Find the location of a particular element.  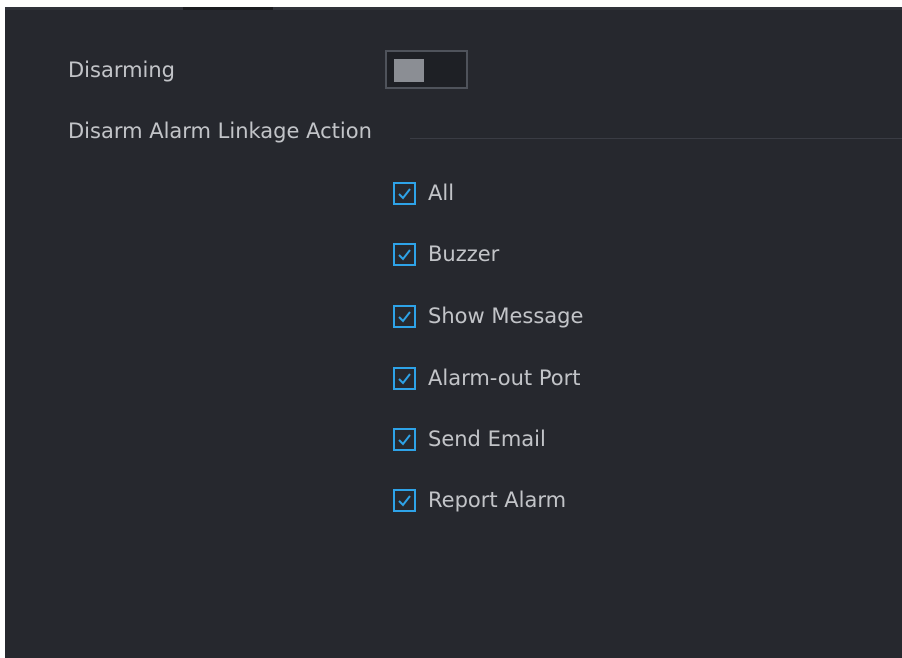

active-tab-indicator is located at coordinates (228, 8).